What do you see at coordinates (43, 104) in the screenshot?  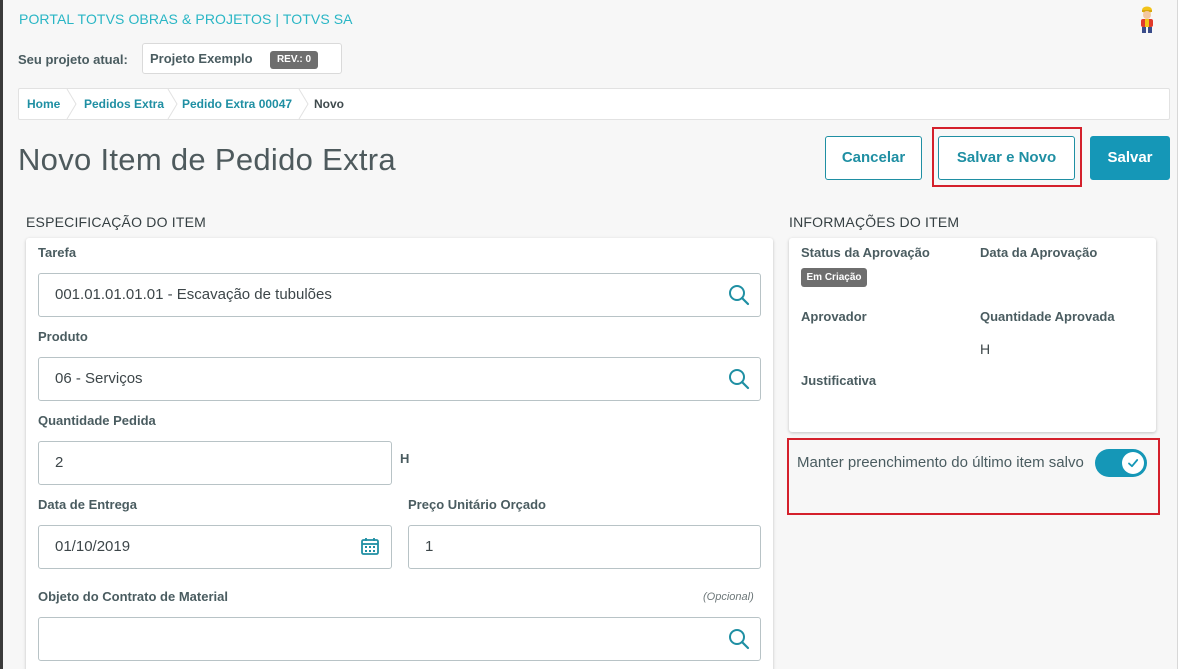 I see `breadcrumb-home: Home` at bounding box center [43, 104].